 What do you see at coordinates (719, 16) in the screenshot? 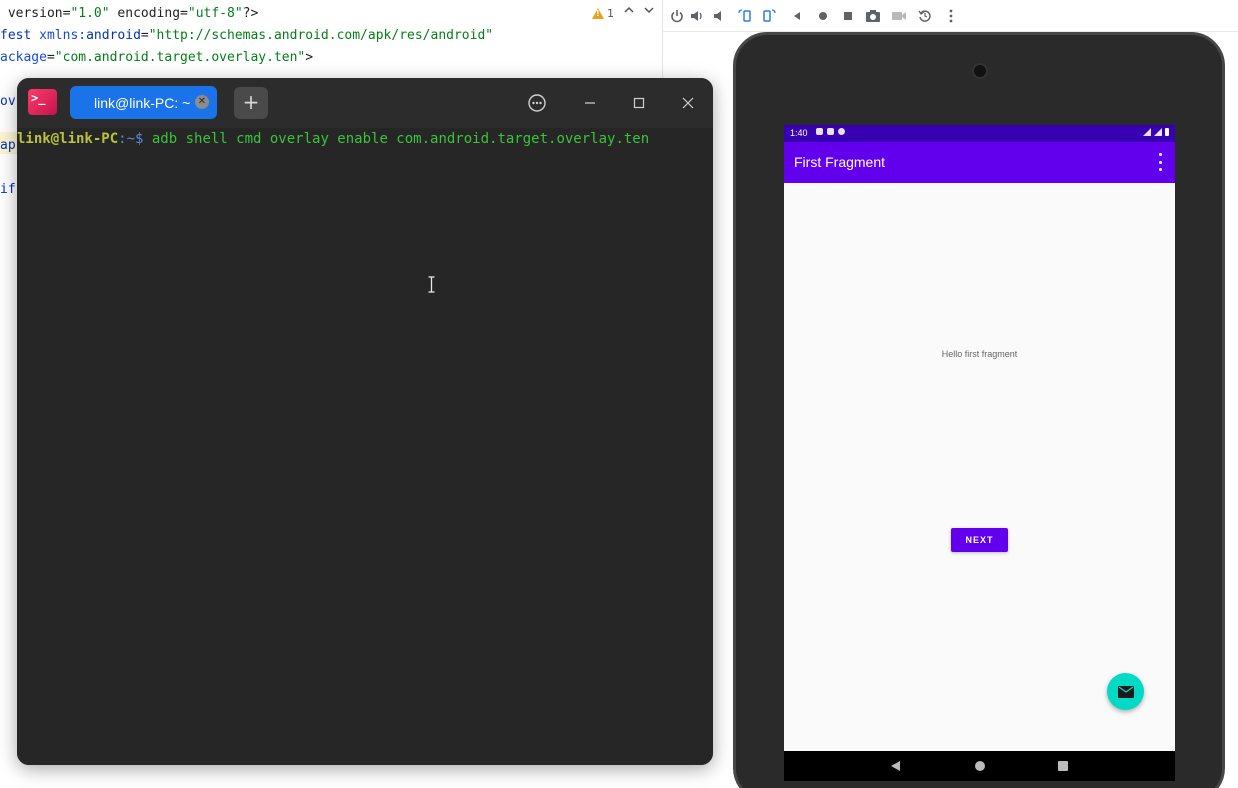
I see `volume-down-icon` at bounding box center [719, 16].